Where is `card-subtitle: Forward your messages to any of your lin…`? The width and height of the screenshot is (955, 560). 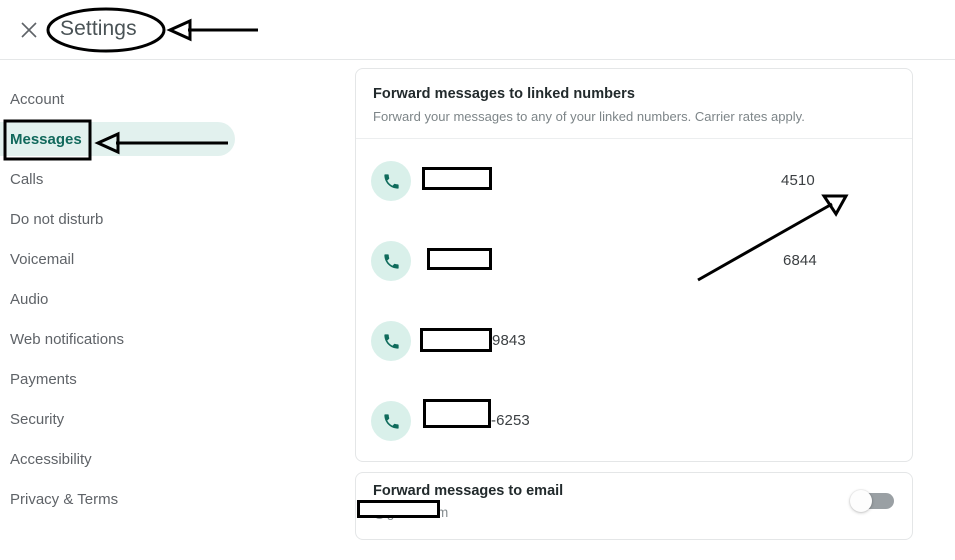
card-subtitle: Forward your messages to any of your lin… is located at coordinates (589, 116).